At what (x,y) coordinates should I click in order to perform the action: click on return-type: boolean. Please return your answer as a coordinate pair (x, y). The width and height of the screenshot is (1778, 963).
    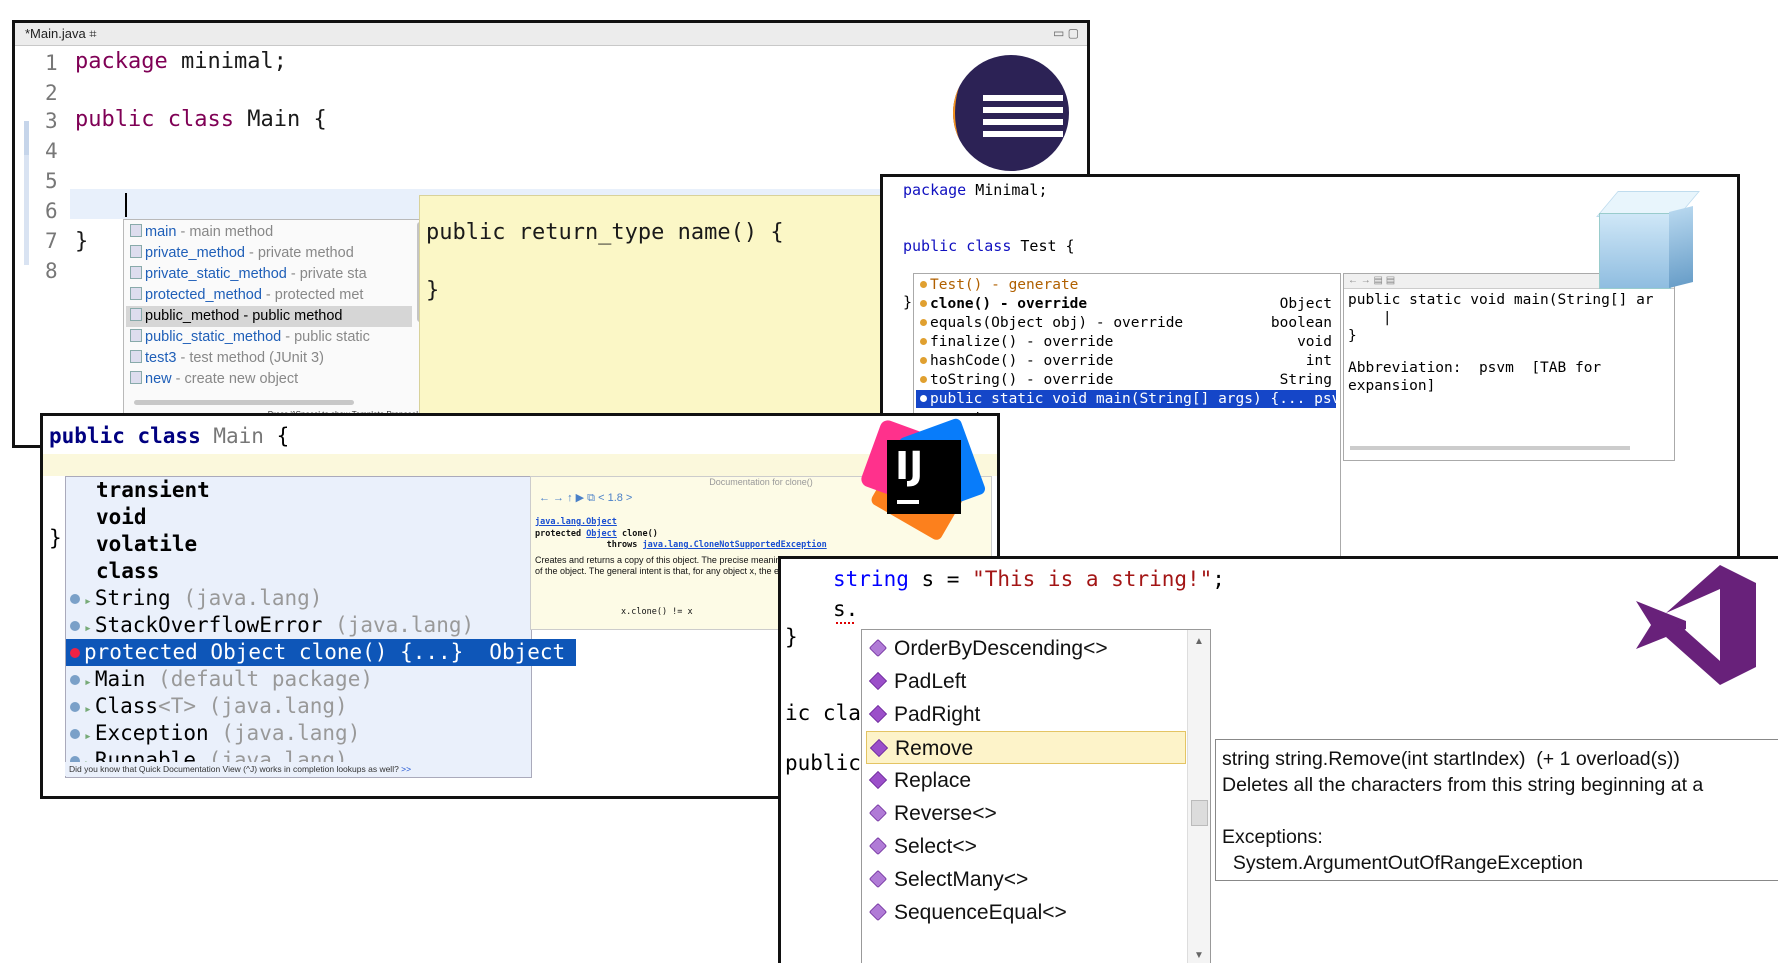
    Looking at the image, I should click on (1301, 323).